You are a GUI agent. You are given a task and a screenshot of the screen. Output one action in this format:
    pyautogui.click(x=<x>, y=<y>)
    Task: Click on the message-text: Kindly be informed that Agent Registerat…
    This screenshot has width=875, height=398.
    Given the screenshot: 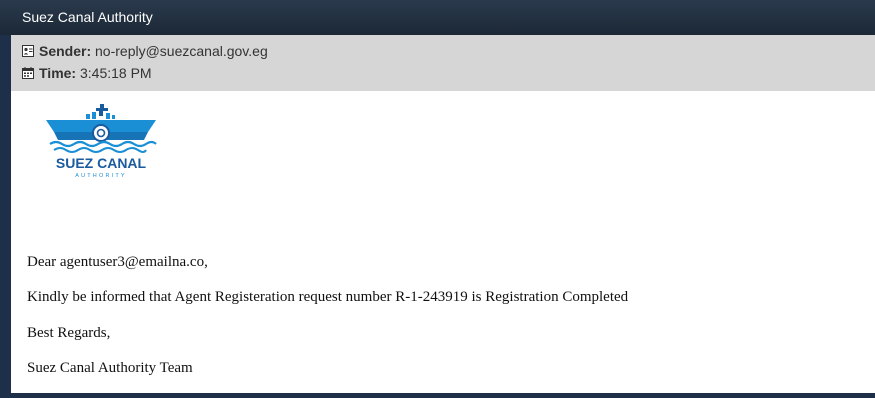 What is the action you would take?
    pyautogui.click(x=328, y=297)
    